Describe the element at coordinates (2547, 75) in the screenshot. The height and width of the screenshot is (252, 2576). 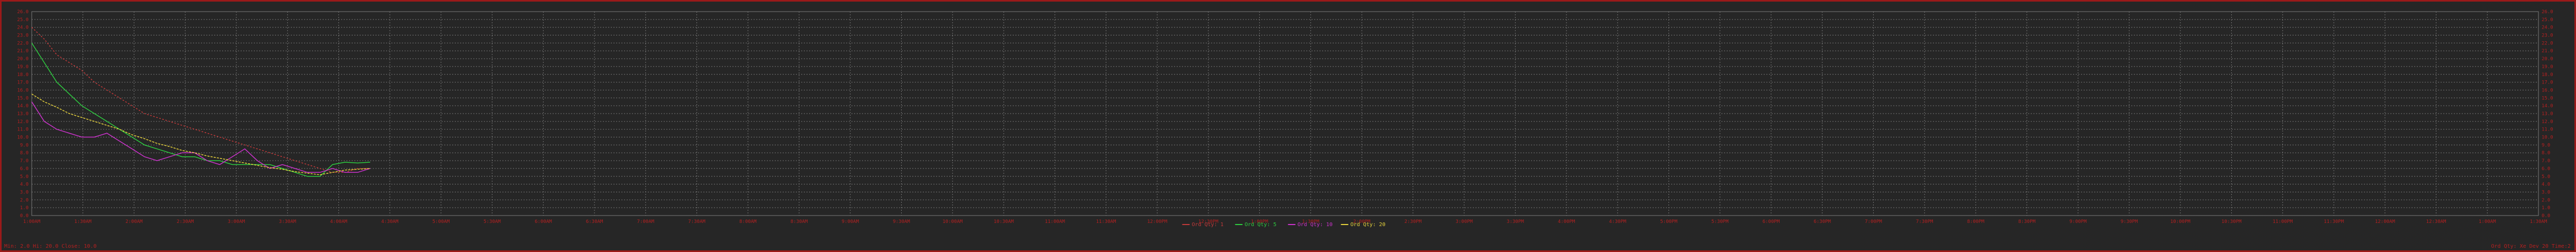
I see `y-tick-label-right: 18.0` at that location.